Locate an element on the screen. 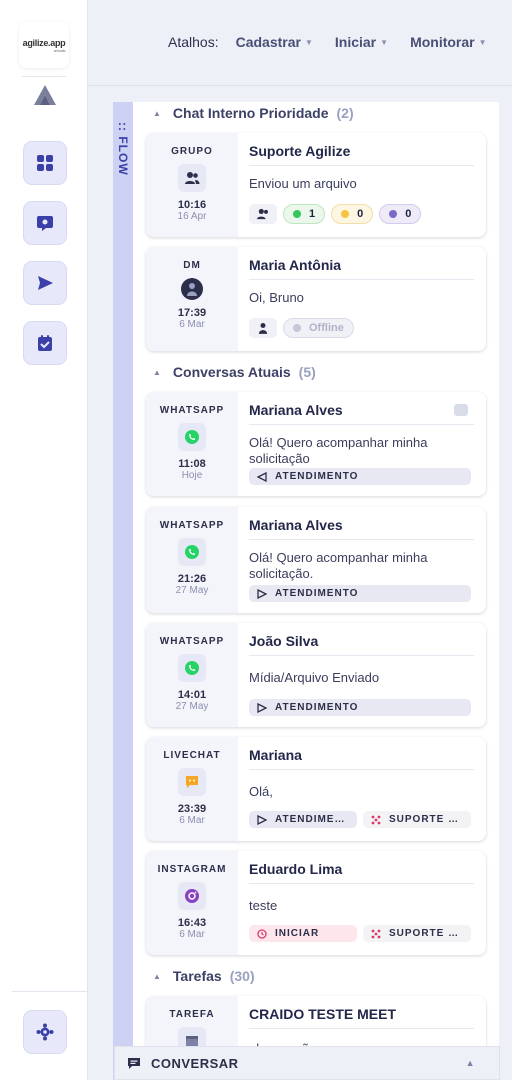  logo-text: agilize.app is located at coordinates (44, 42).